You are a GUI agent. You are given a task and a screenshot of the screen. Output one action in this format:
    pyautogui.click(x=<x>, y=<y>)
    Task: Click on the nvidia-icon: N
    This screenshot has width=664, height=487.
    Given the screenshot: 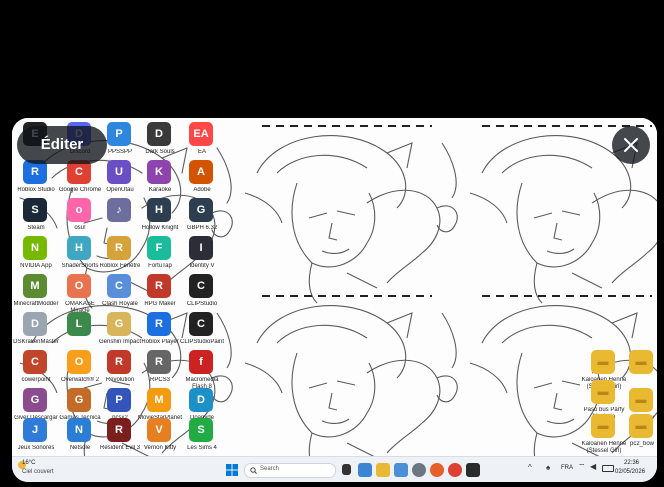 What is the action you would take?
    pyautogui.click(x=35, y=248)
    